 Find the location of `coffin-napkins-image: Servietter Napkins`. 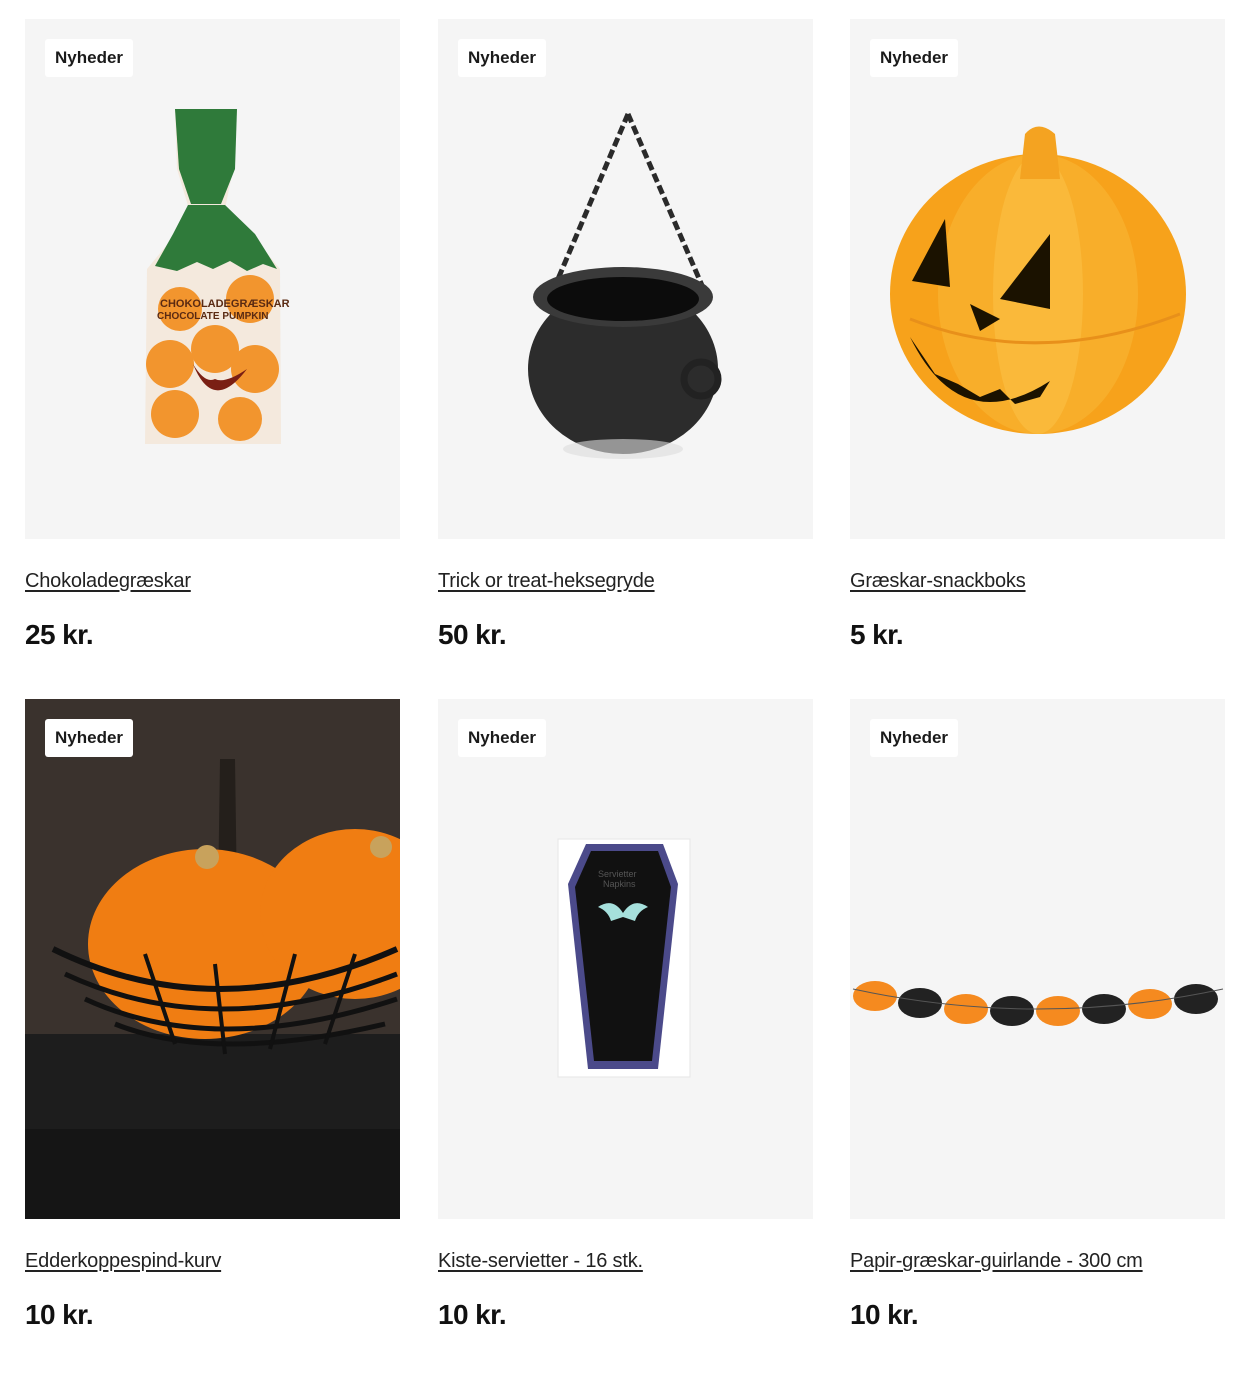

coffin-napkins-image: Servietter Napkins is located at coordinates (624, 958).